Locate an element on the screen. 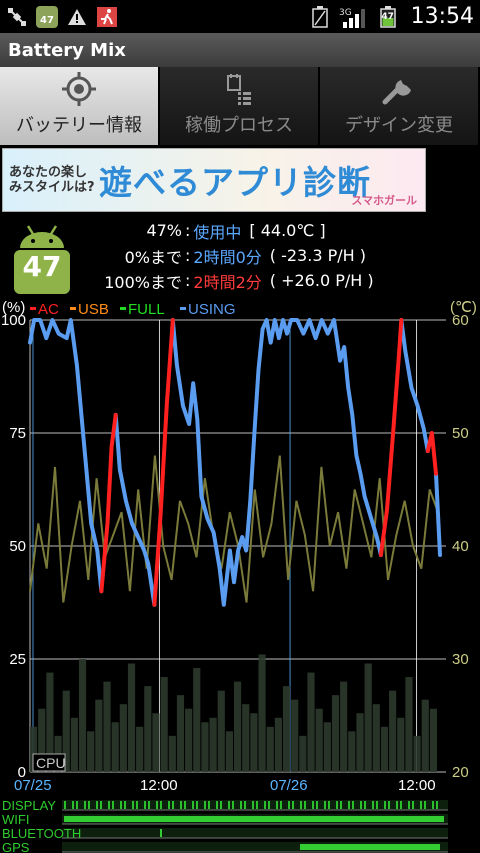 The height and width of the screenshot is (853, 480). y-right-tick: 40 is located at coordinates (460, 546).